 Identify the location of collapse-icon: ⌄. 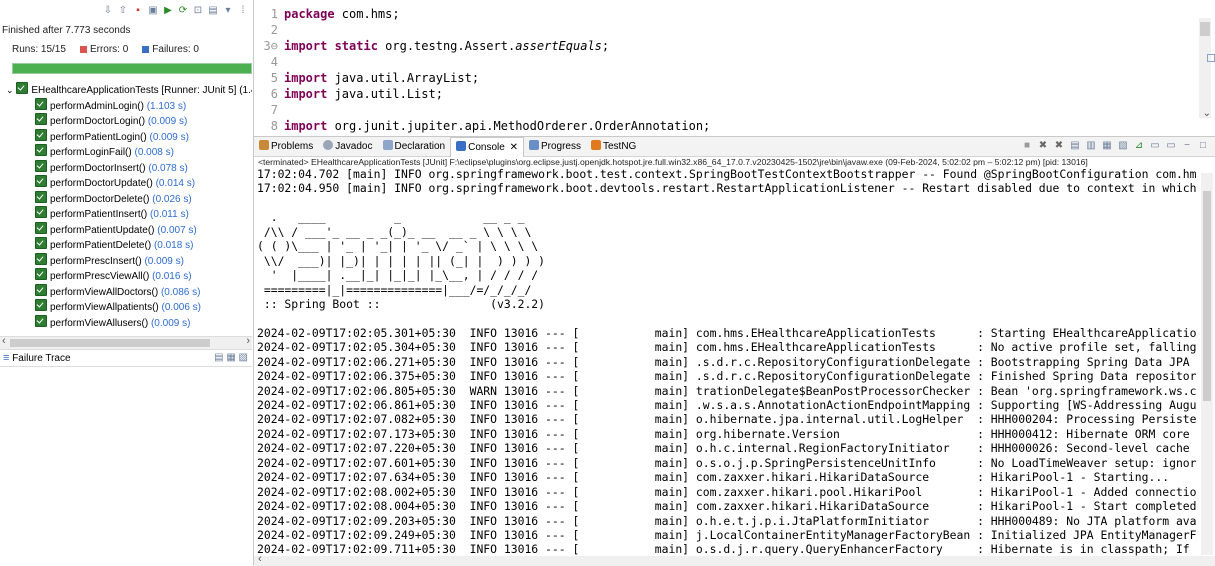
(10, 90).